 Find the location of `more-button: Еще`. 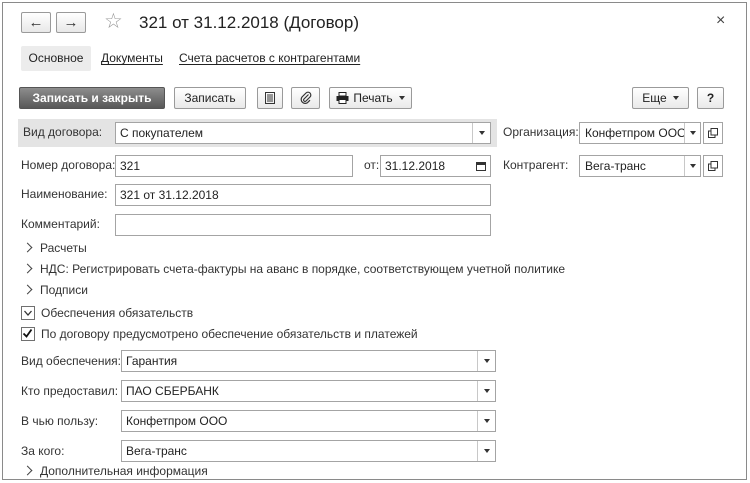

more-button: Еще is located at coordinates (660, 98).